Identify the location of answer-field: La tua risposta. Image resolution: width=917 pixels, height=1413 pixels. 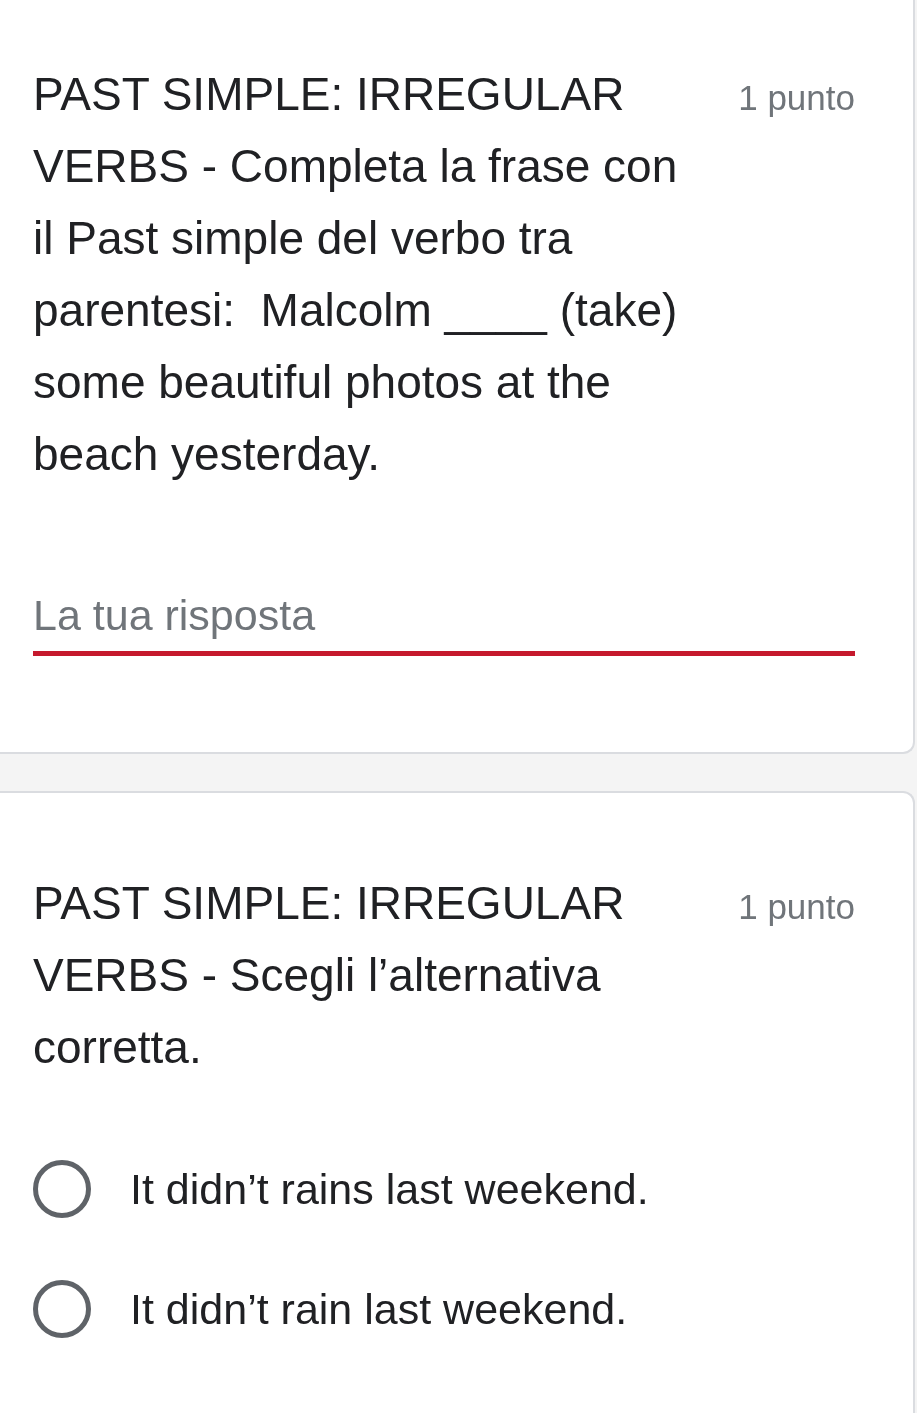
(444, 624).